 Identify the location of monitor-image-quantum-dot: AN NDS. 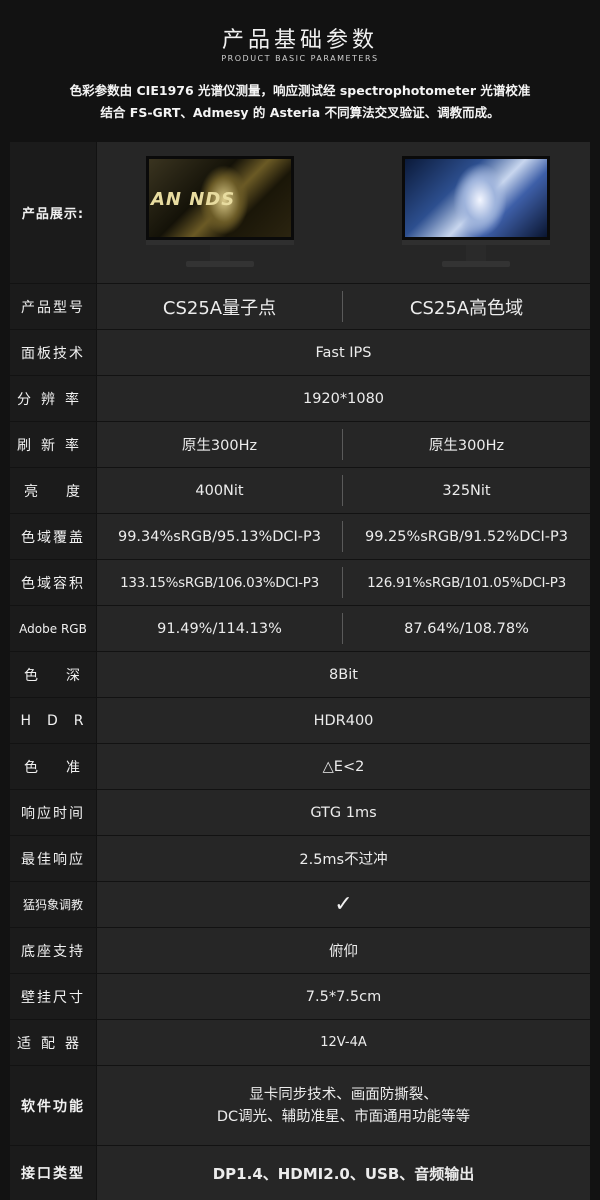
(220, 216).